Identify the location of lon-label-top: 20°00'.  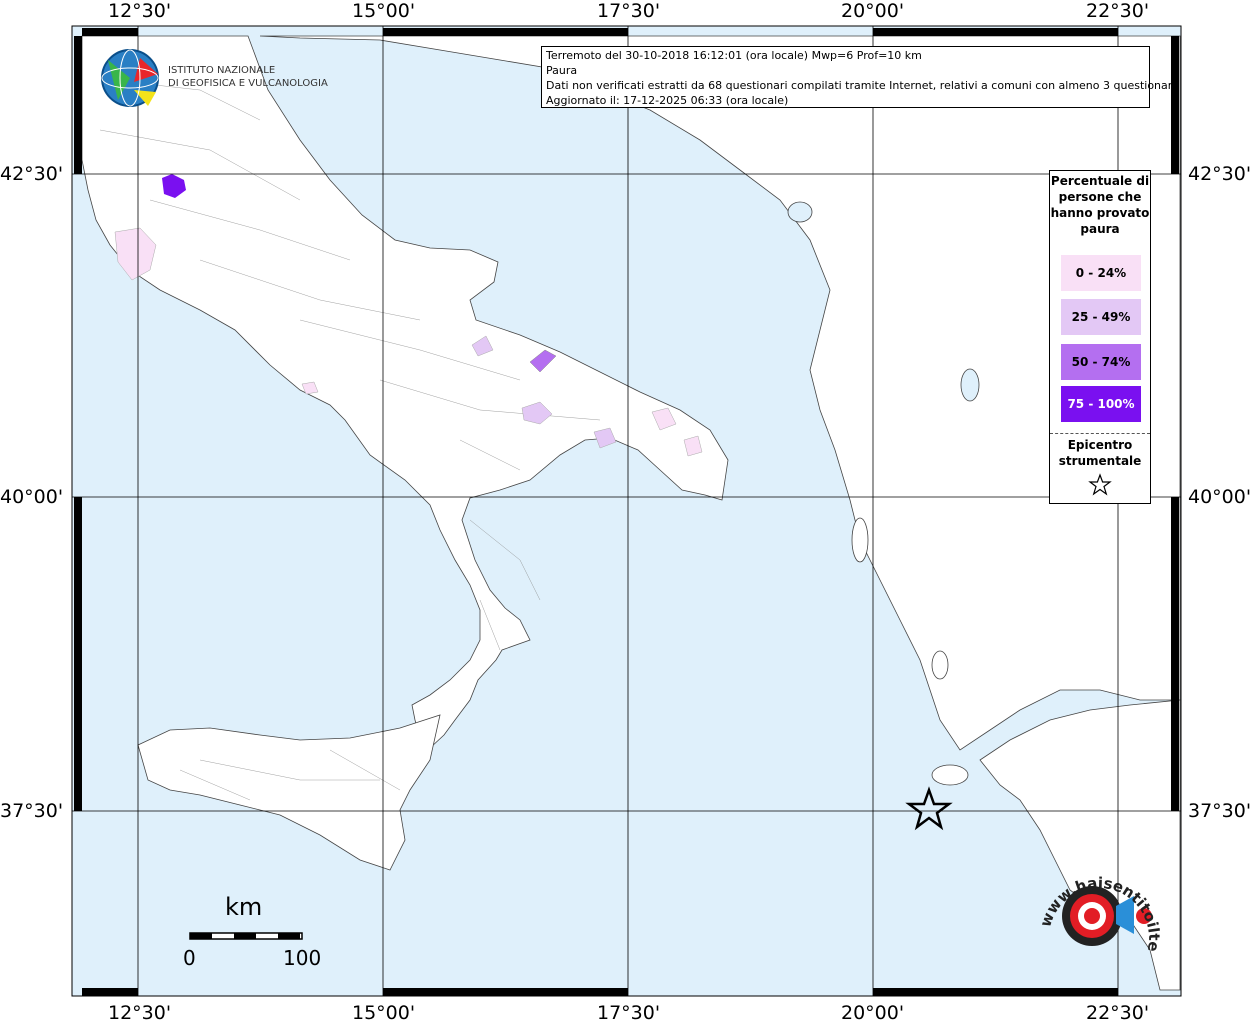
(873, 11).